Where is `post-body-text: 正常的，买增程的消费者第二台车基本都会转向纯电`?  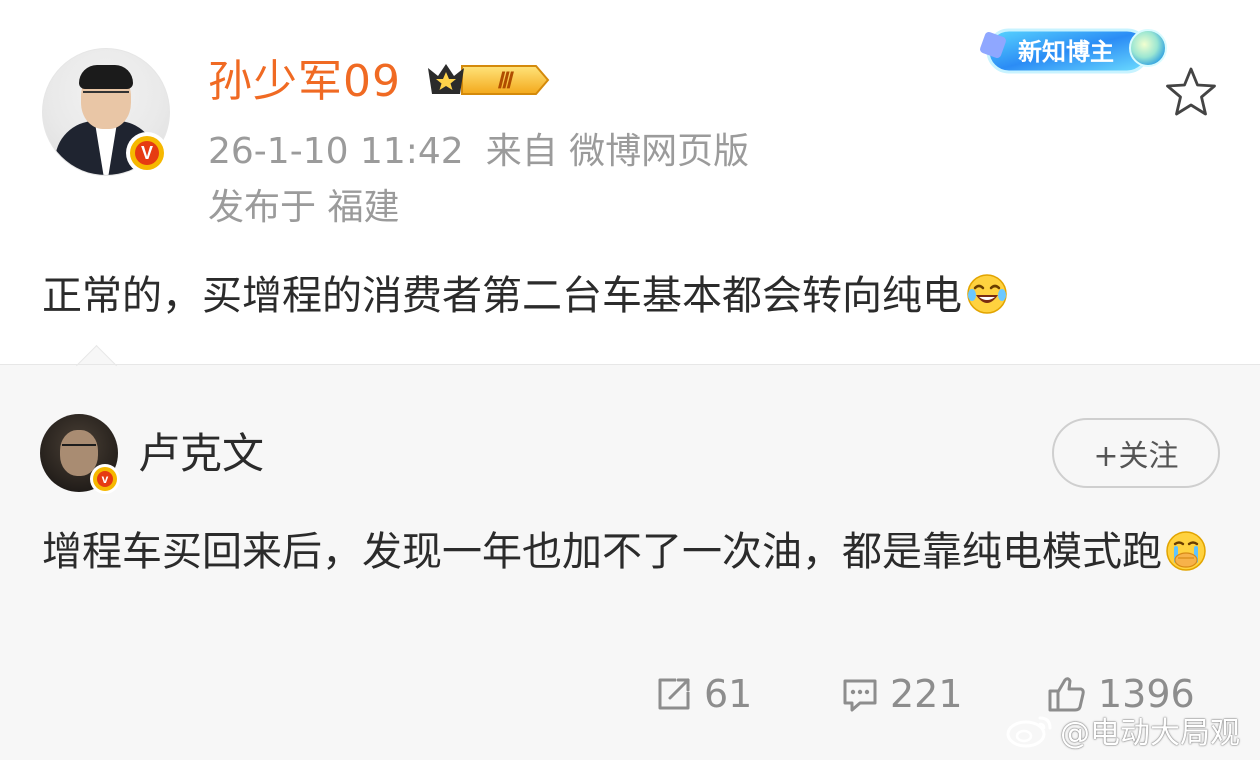 post-body-text: 正常的，买增程的消费者第二台车基本都会转向纯电 is located at coordinates (502, 296).